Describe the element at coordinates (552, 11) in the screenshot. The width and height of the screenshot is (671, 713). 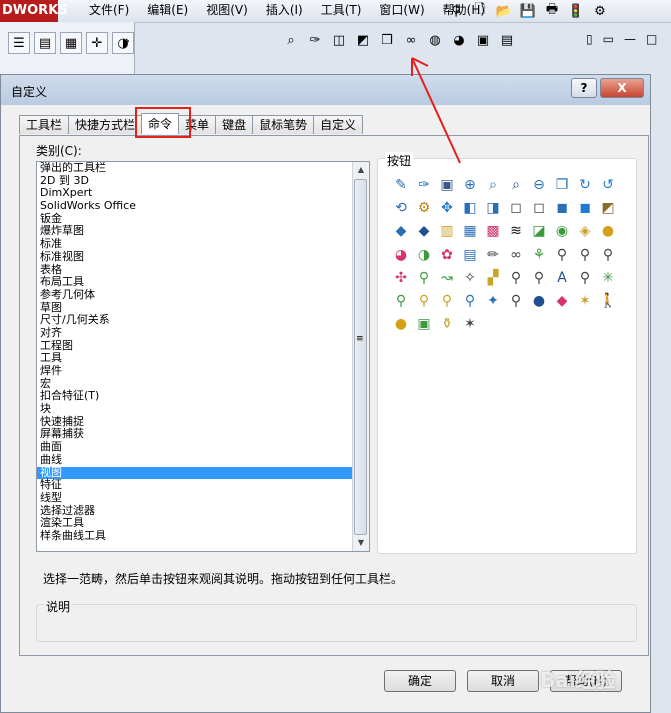
I see `print-icon: 🖶` at that location.